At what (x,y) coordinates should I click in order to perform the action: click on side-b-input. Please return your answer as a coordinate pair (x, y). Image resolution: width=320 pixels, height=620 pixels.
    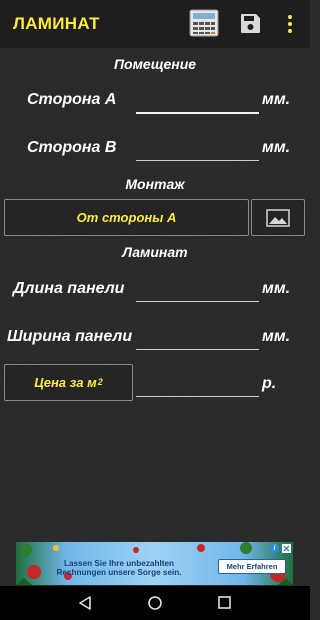
    Looking at the image, I should click on (197, 150).